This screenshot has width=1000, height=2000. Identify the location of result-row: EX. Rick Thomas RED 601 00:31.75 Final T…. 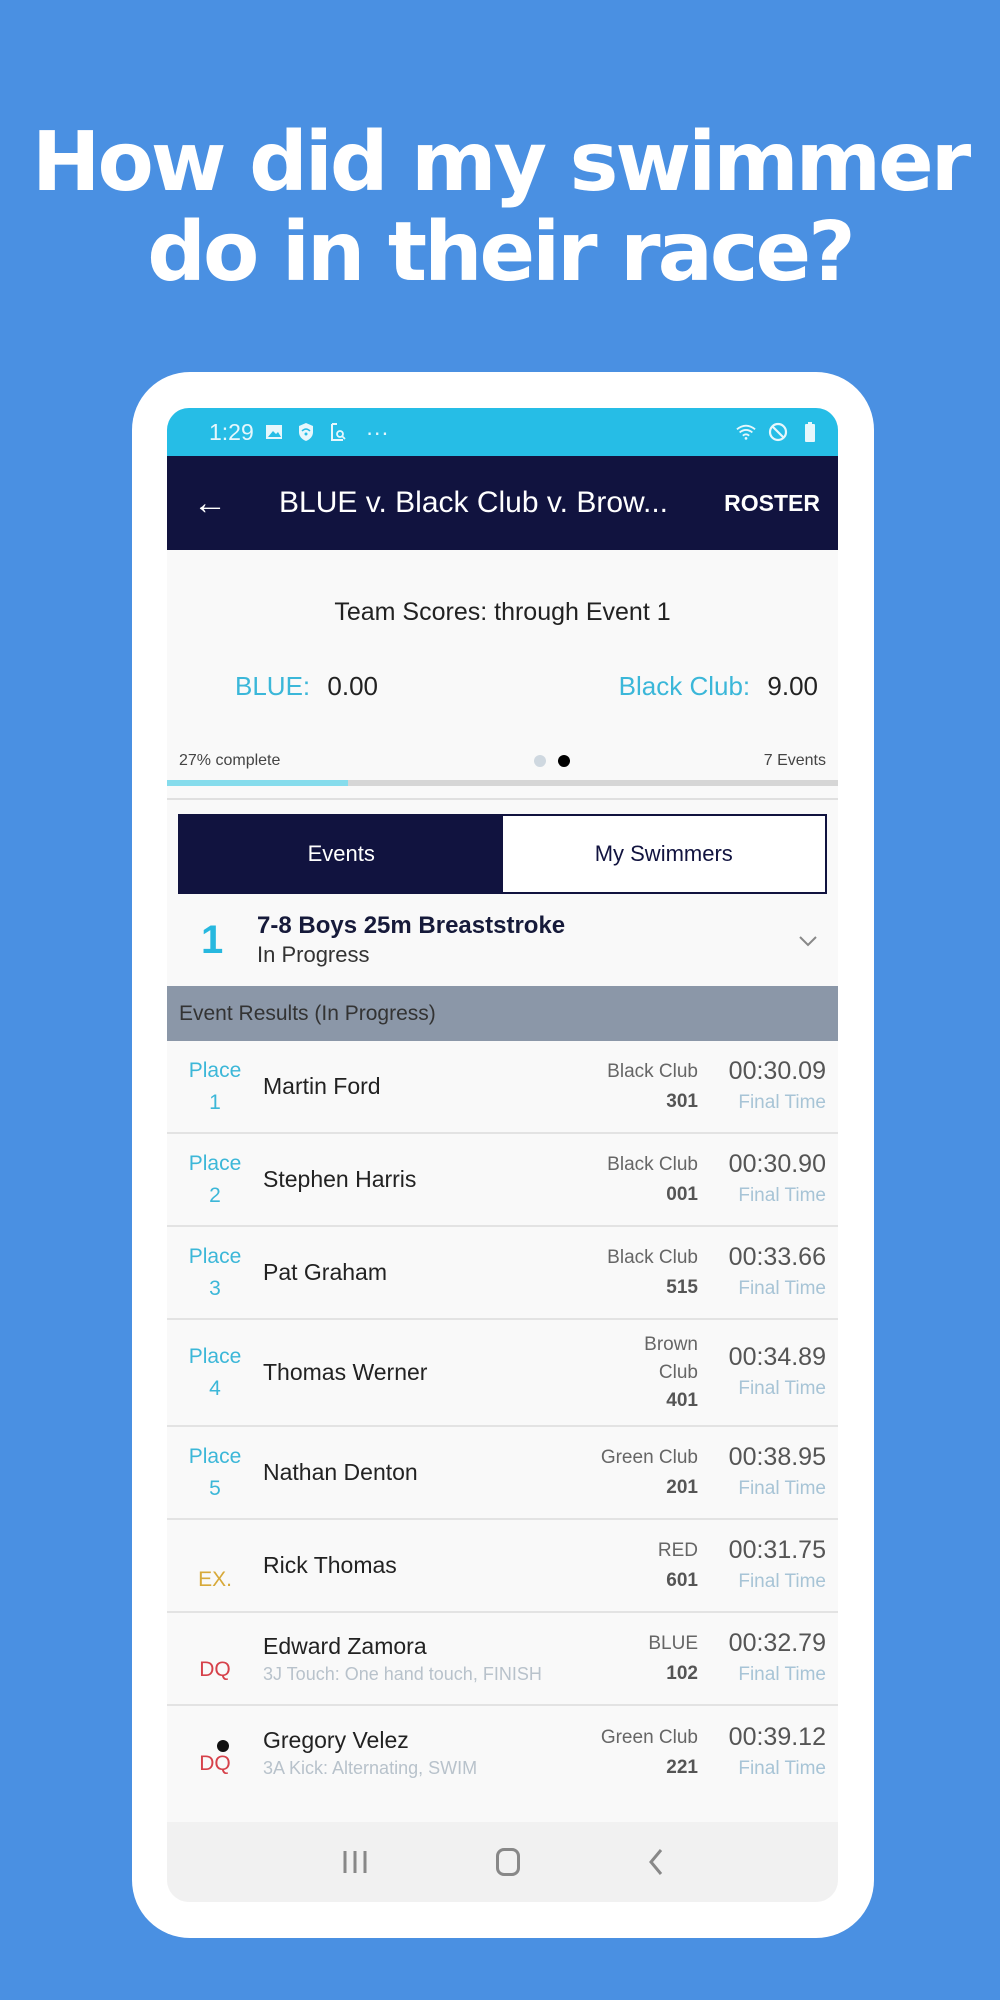
(502, 1566).